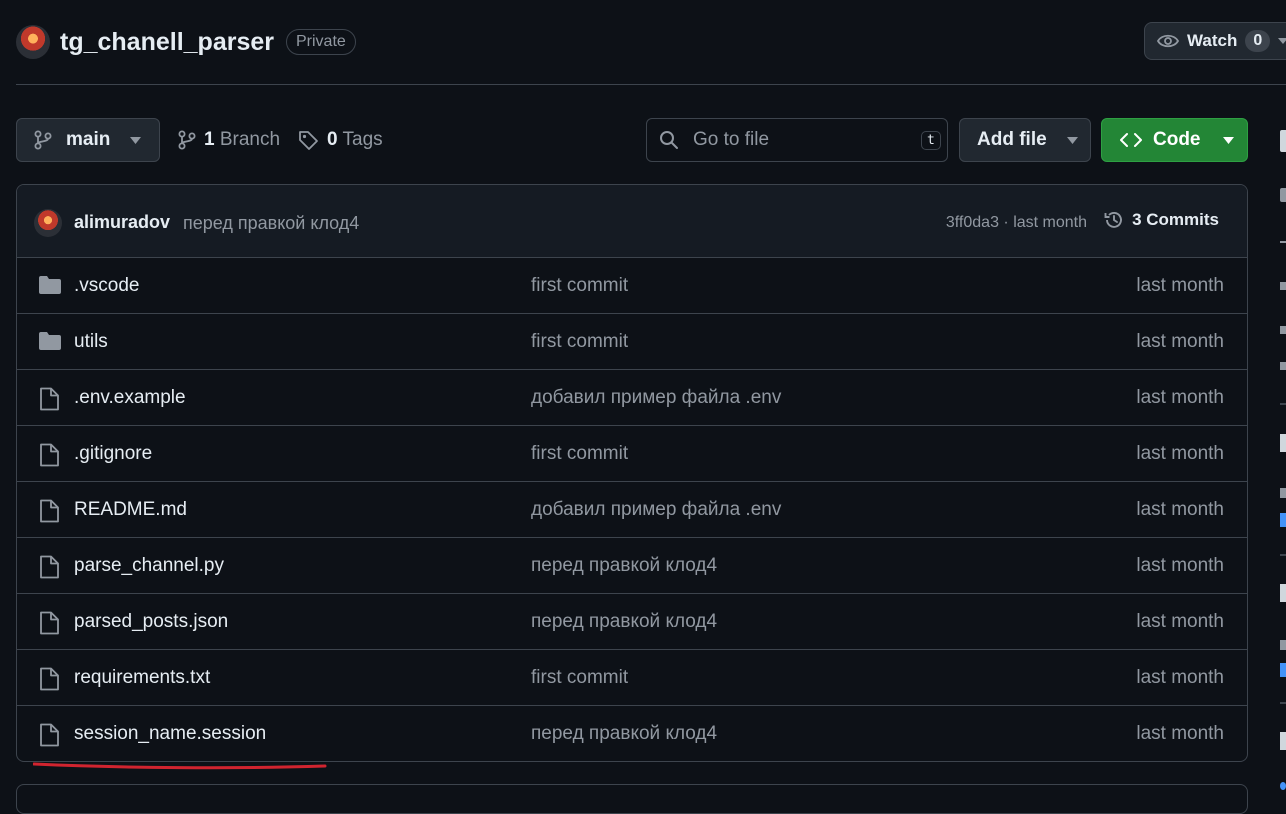  What do you see at coordinates (1212, 40) in the screenshot?
I see `watch-label: Watch` at bounding box center [1212, 40].